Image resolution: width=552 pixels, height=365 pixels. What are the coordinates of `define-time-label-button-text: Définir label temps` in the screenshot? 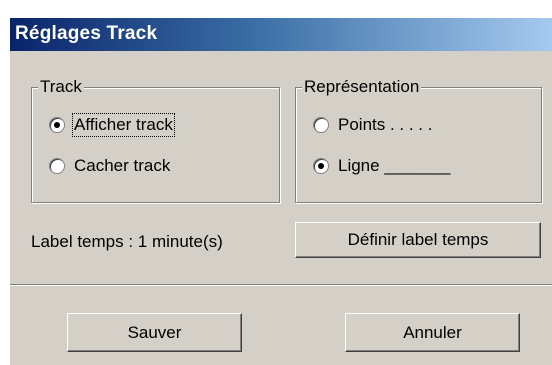 It's located at (418, 239).